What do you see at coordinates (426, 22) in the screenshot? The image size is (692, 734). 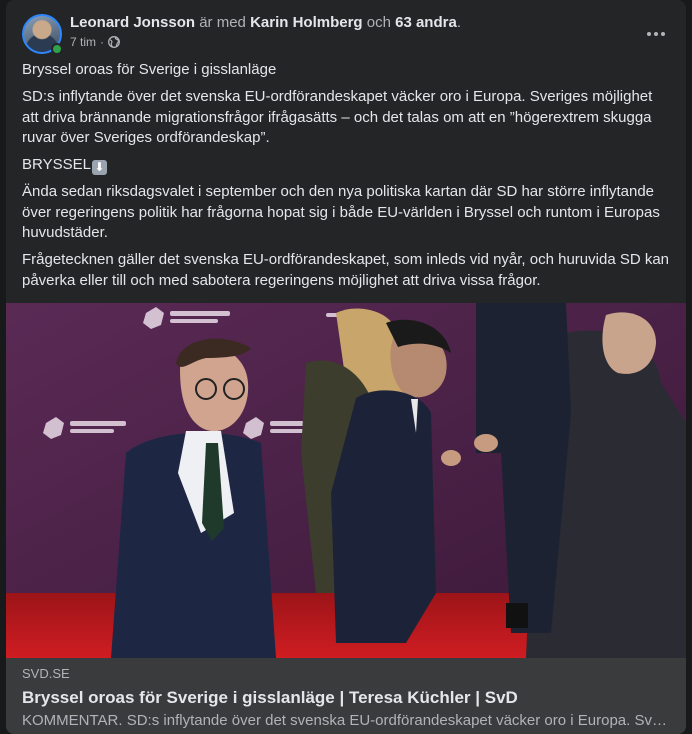 I see `tagged-others: 63 andra` at bounding box center [426, 22].